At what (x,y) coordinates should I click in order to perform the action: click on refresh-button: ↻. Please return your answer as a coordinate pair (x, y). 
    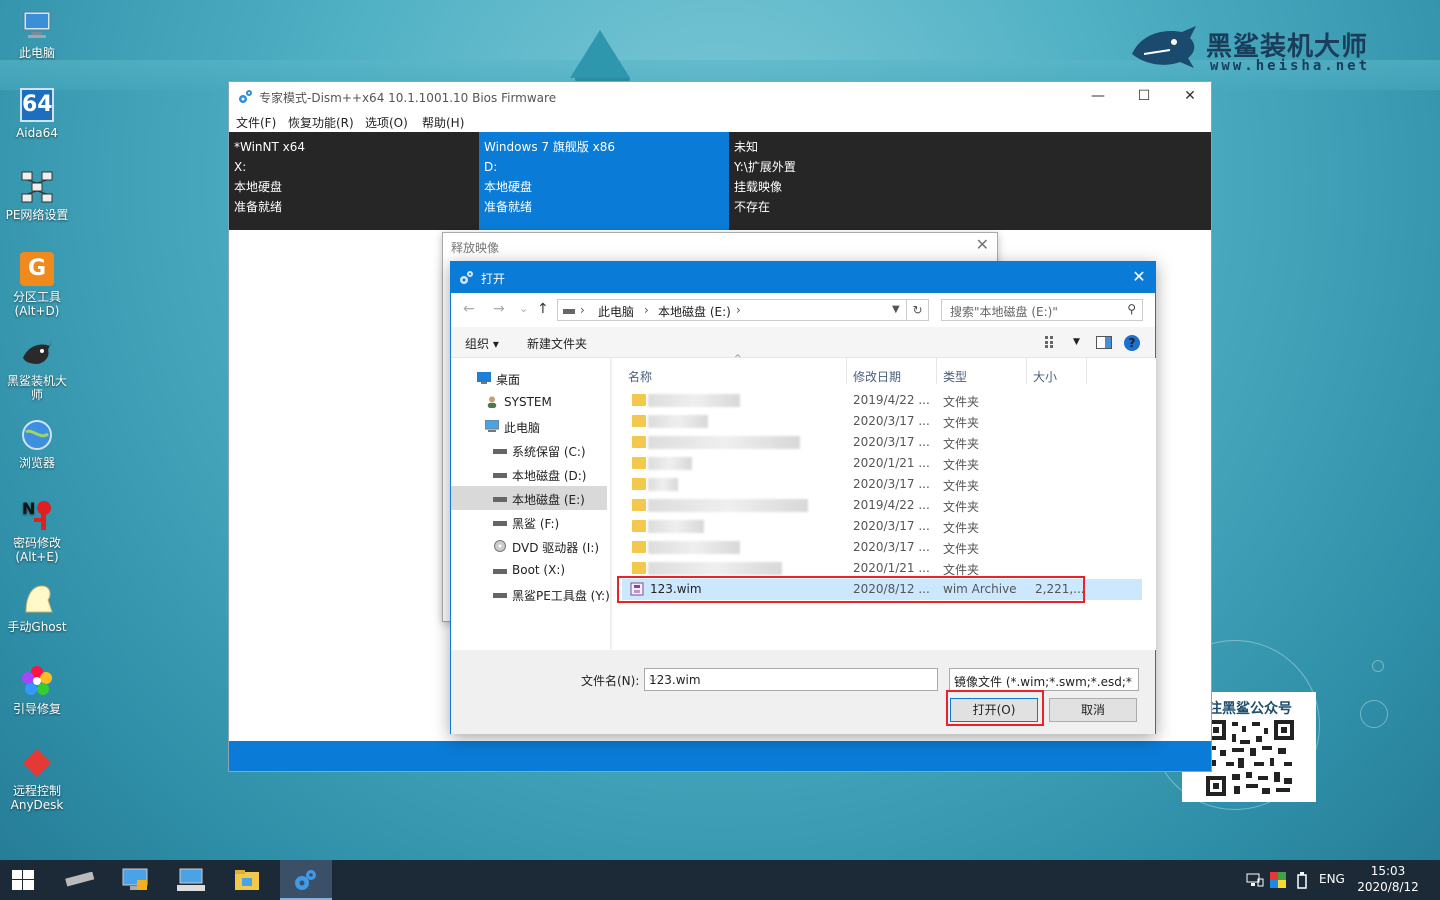
    Looking at the image, I should click on (918, 310).